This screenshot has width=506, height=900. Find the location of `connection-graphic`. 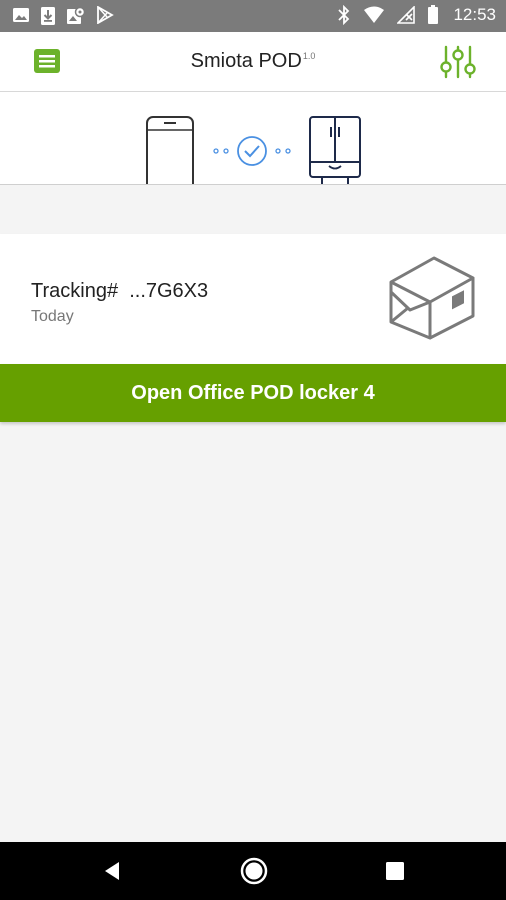

connection-graphic is located at coordinates (253, 150).